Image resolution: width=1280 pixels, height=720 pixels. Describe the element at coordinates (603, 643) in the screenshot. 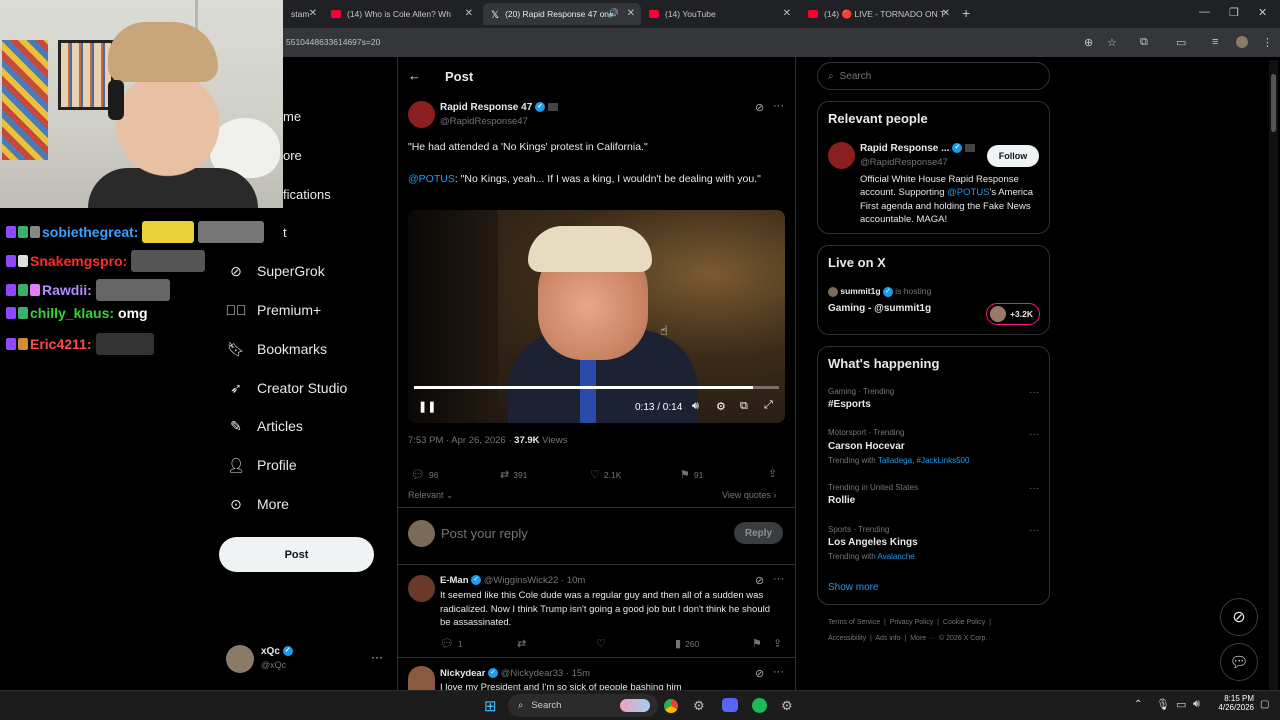

I see `like-action: ♡` at that location.